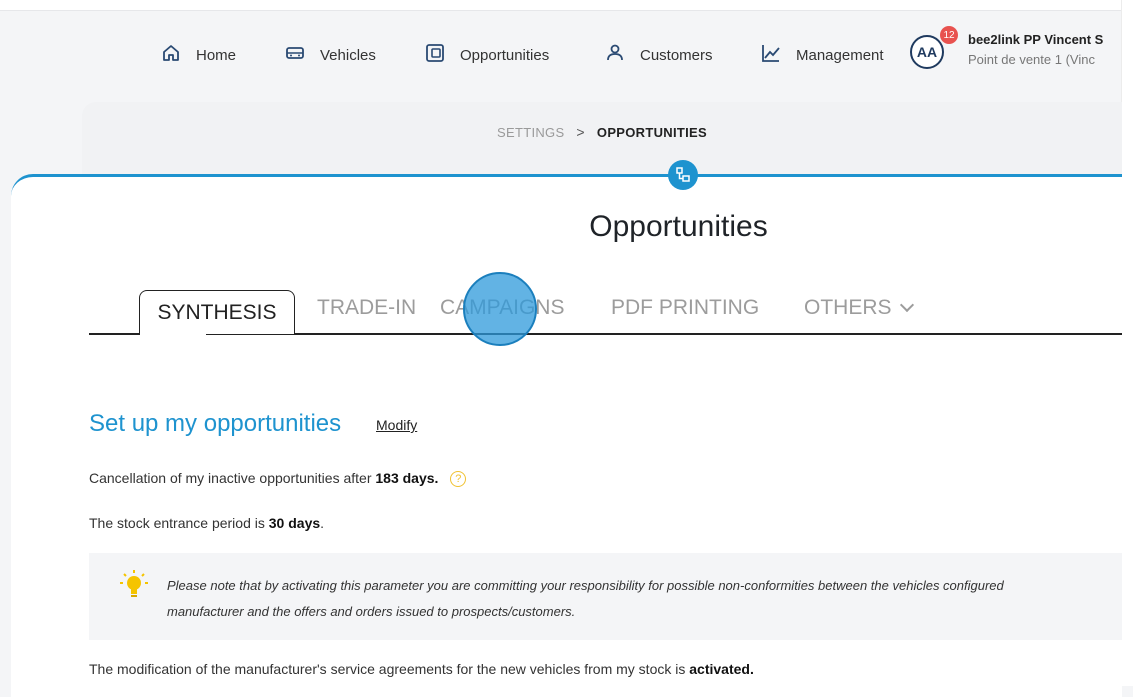 The image size is (1133, 697). Describe the element at coordinates (949, 35) in the screenshot. I see `notification-badge: 12` at that location.